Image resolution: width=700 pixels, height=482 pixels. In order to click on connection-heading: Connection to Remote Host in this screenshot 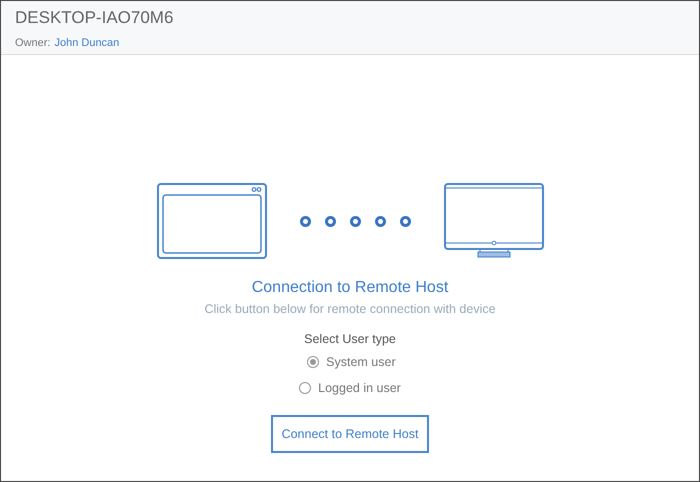, I will do `click(350, 288)`.